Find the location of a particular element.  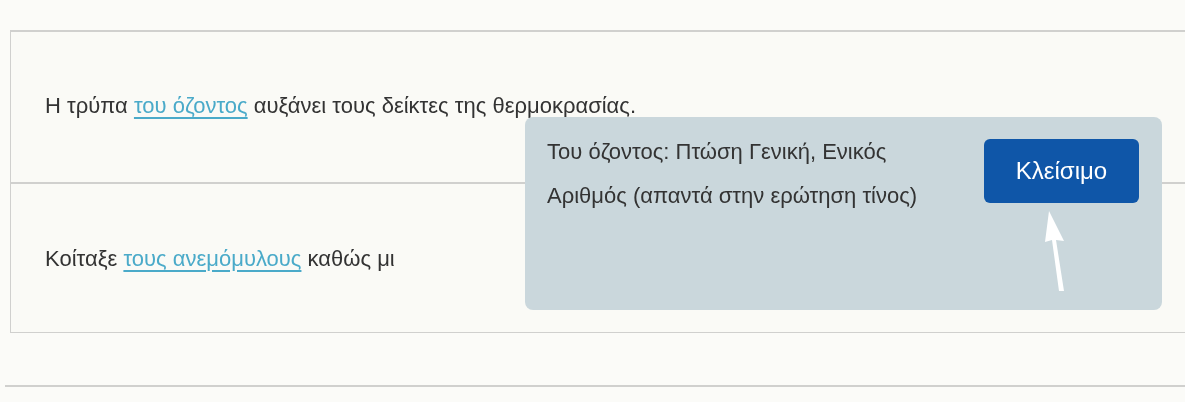

word-link: του όζοντος is located at coordinates (190, 105).